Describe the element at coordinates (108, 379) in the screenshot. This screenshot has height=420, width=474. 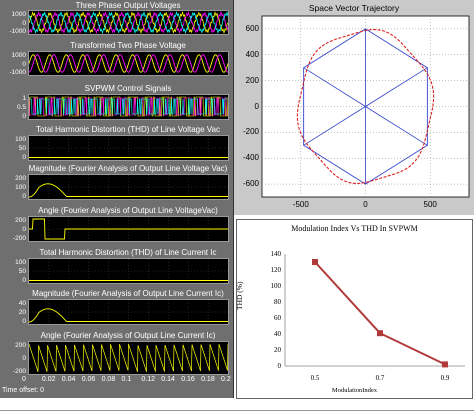
I see `x-tick-label: 0.08` at that location.